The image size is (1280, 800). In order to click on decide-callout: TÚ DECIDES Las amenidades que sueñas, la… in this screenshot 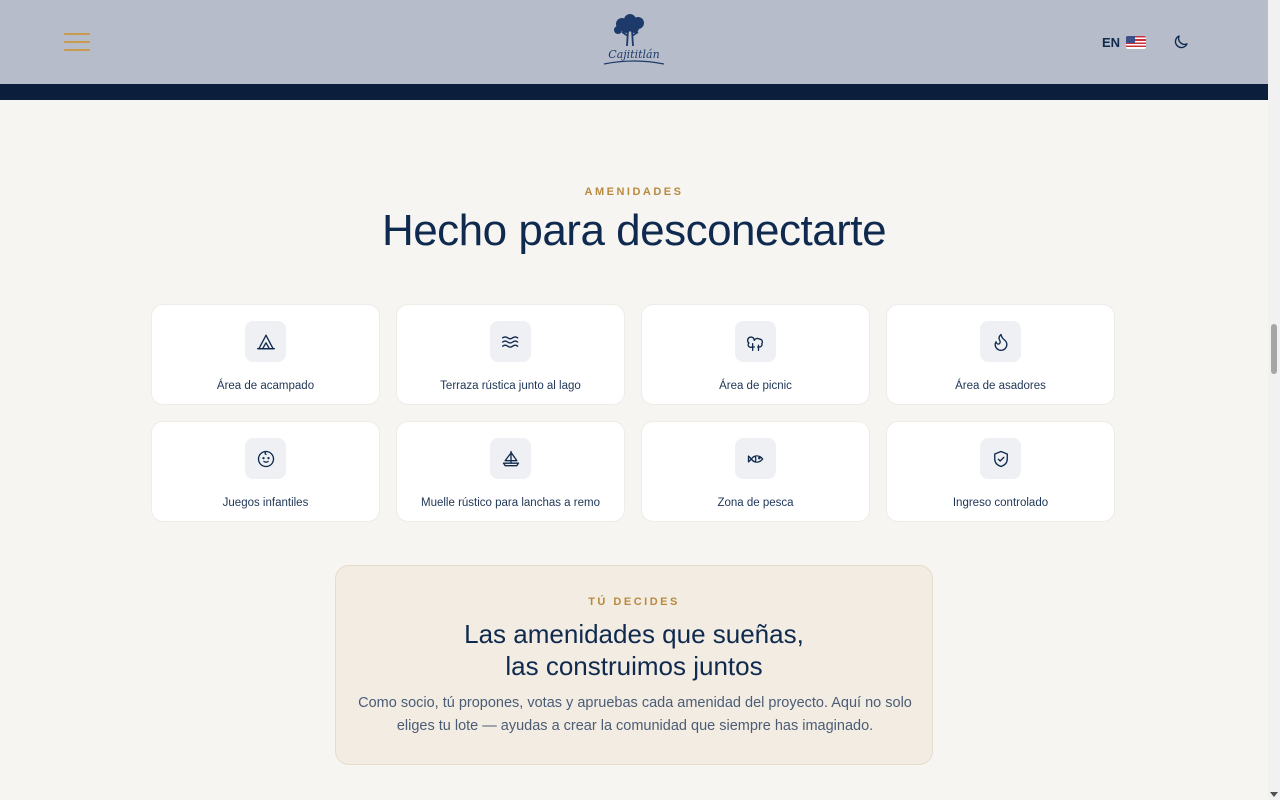, I will do `click(634, 665)`.